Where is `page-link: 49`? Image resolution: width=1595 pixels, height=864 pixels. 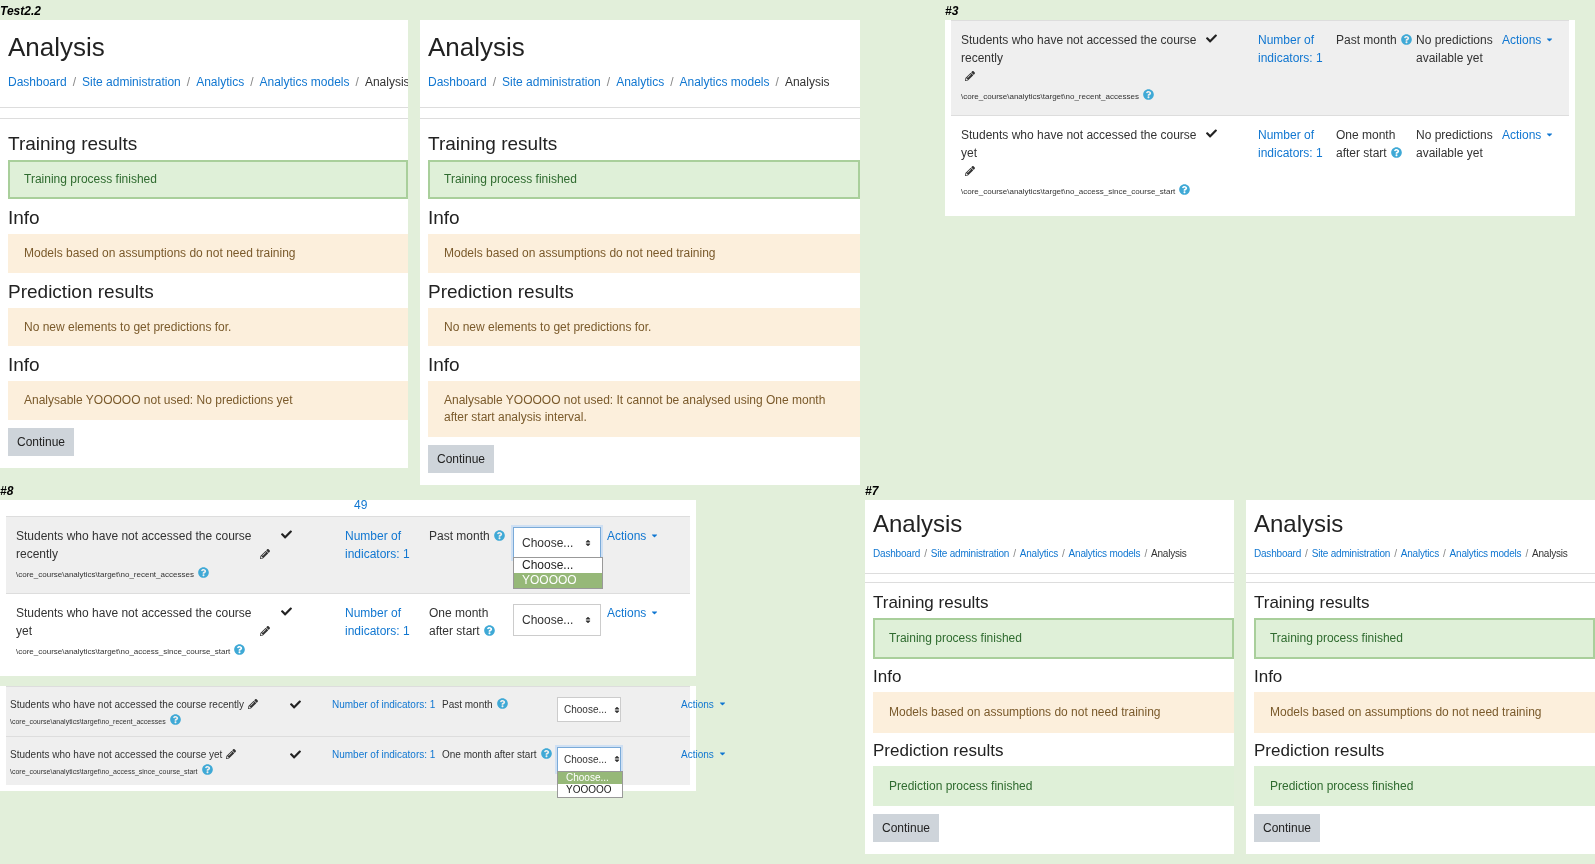 page-link: 49 is located at coordinates (348, 508).